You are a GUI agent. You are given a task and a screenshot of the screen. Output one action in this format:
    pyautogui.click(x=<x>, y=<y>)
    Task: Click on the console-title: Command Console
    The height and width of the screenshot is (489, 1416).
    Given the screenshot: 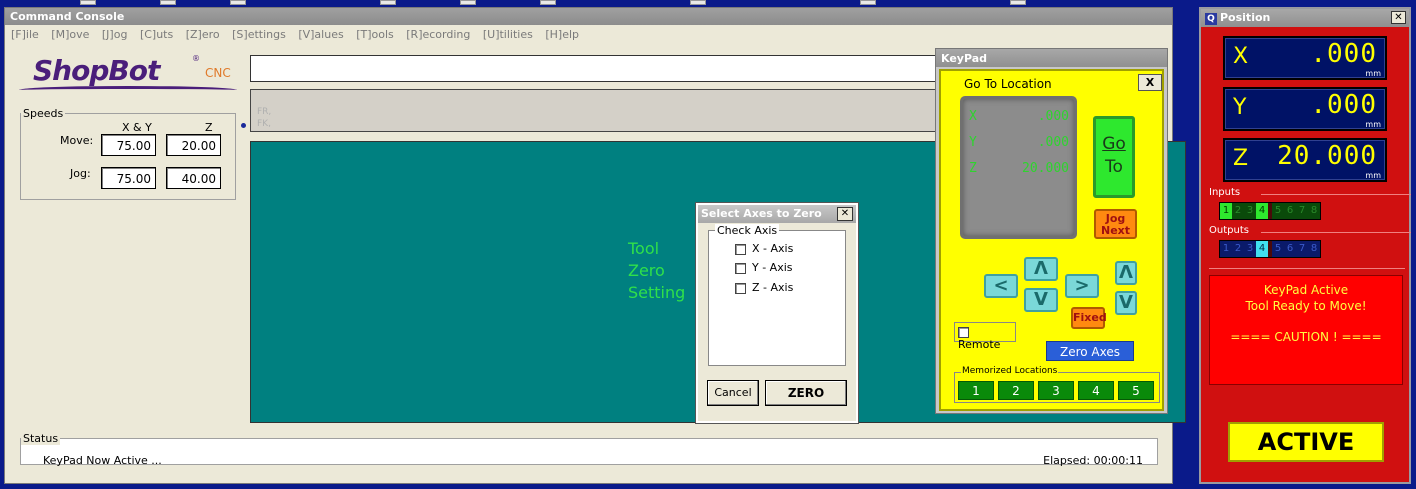 What is the action you would take?
    pyautogui.click(x=67, y=16)
    